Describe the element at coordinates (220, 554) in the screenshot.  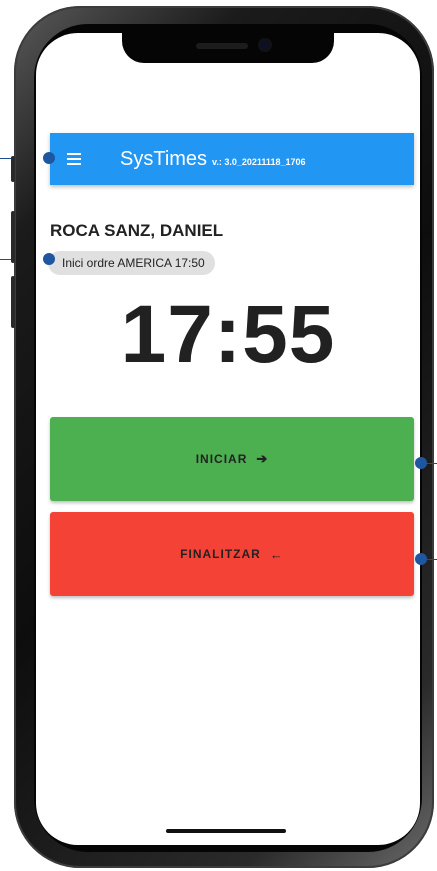
I see `finish-button-label: FINALITZAR` at that location.